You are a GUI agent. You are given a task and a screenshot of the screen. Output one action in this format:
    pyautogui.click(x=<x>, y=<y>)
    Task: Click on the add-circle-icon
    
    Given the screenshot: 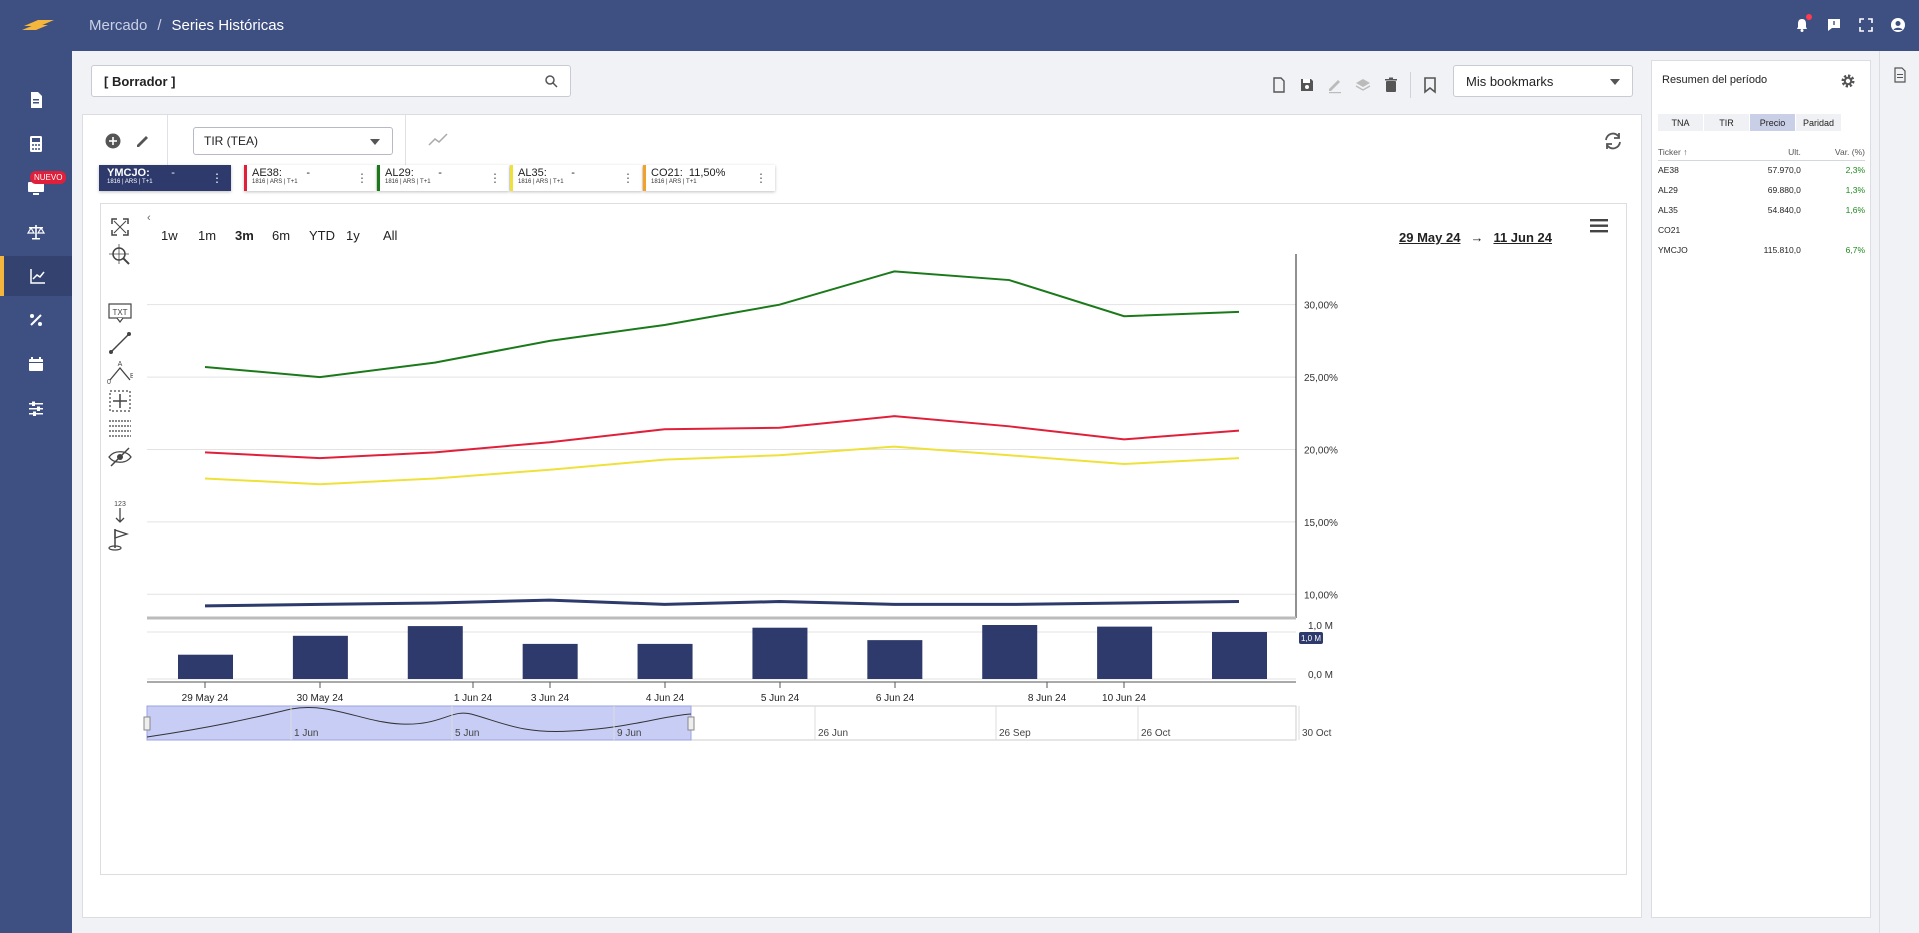 What is the action you would take?
    pyautogui.click(x=113, y=141)
    